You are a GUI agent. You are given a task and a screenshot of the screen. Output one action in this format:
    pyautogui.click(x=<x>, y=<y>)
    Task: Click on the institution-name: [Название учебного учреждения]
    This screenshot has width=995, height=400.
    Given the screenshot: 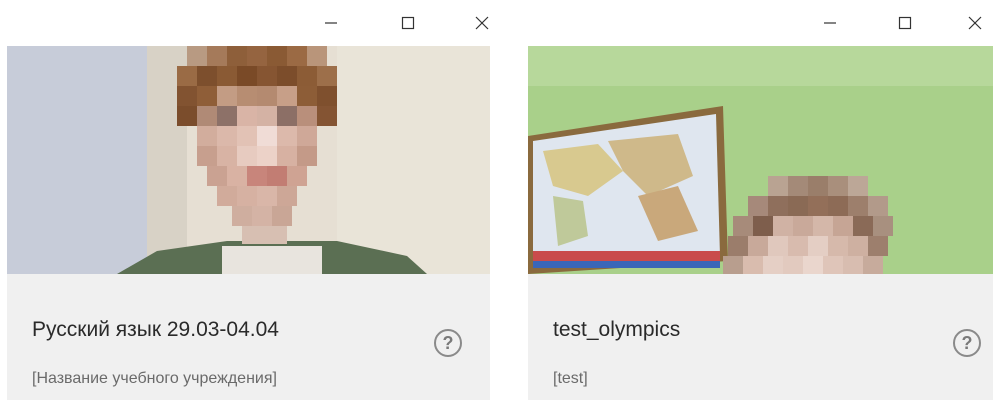 What is the action you would take?
    pyautogui.click(x=154, y=378)
    